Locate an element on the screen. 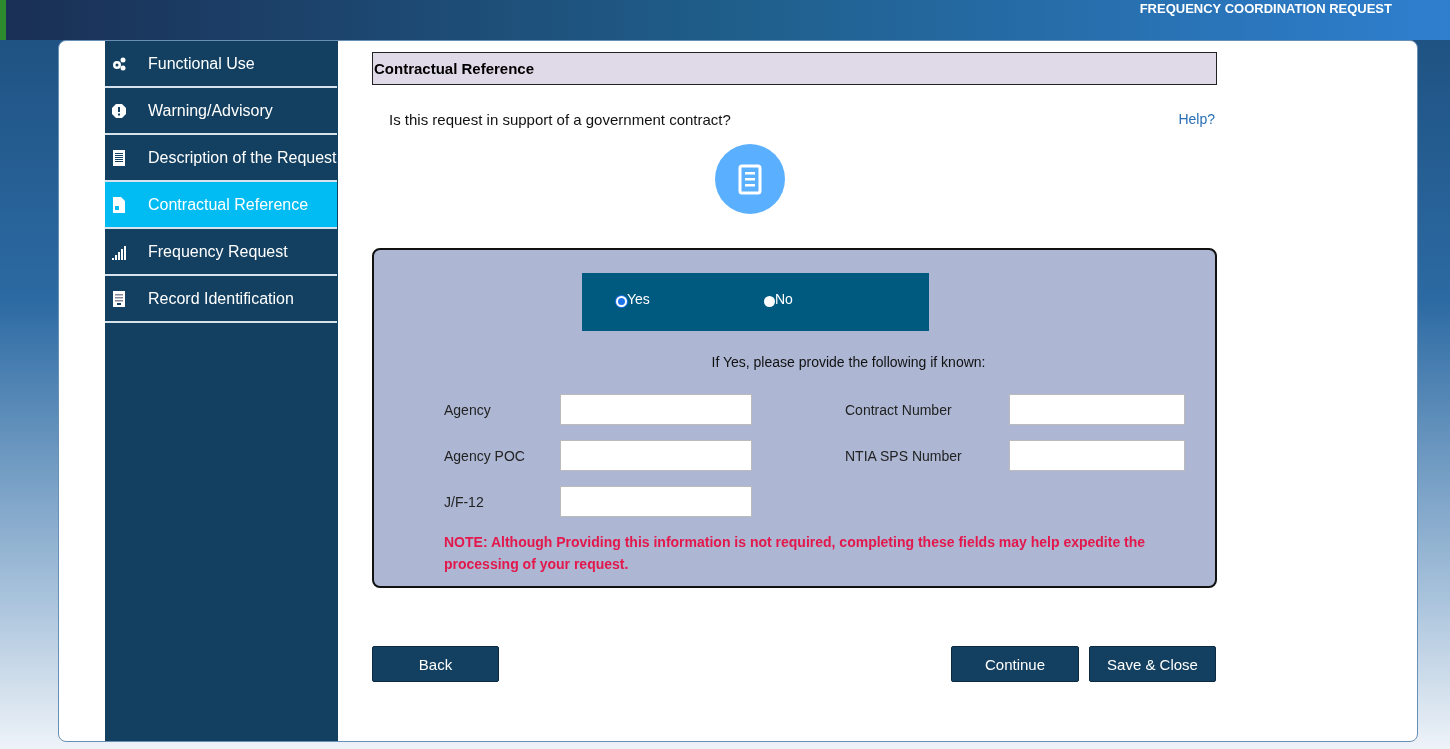 The height and width of the screenshot is (749, 1450). back-button: Back is located at coordinates (435, 664).